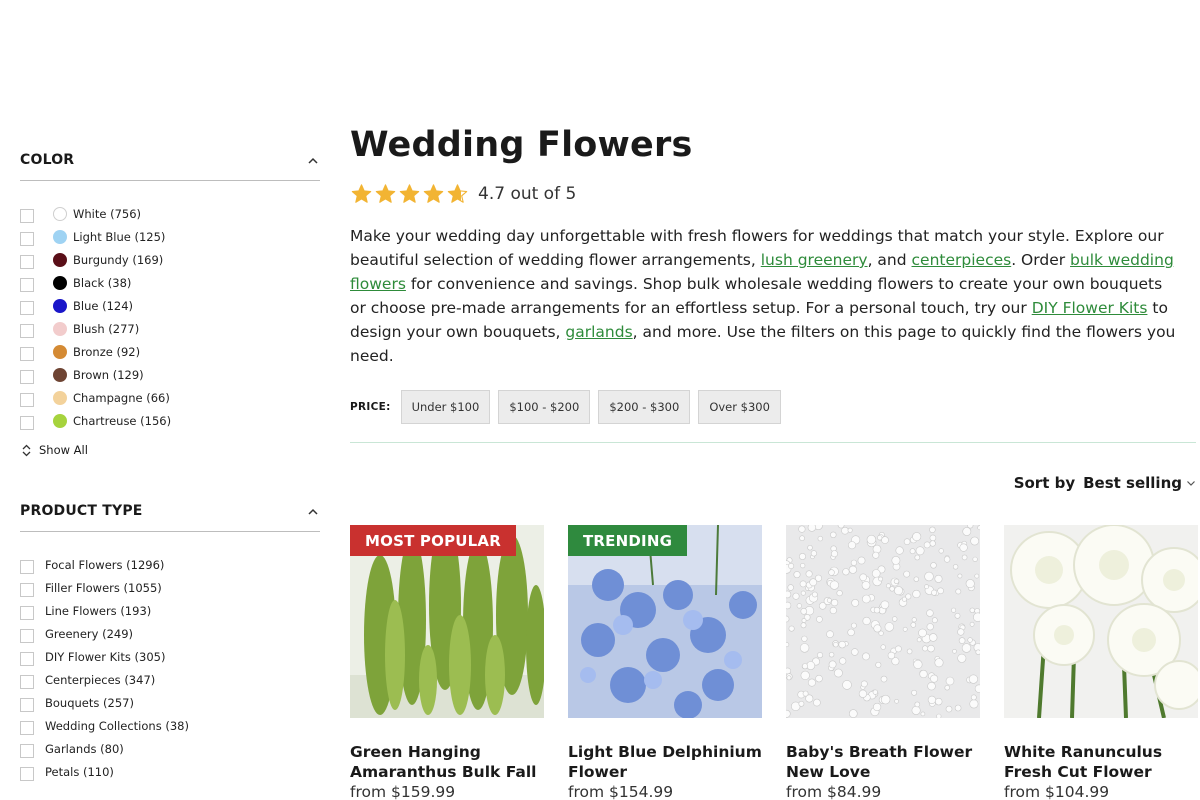 This screenshot has height=800, width=1200. What do you see at coordinates (962, 260) in the screenshot?
I see `centerpieces-link: centerpieces` at bounding box center [962, 260].